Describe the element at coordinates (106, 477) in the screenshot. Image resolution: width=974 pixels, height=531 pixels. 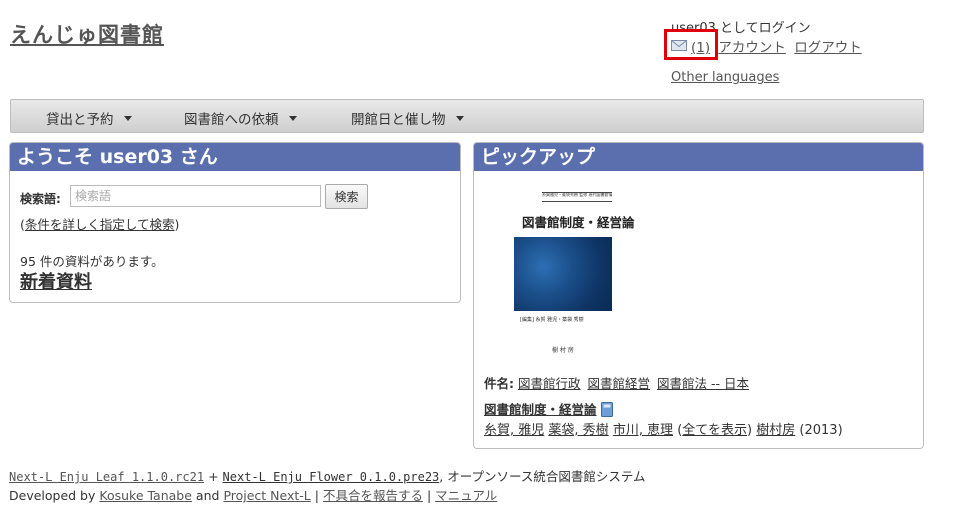
I see `enju-leaf-link: Next-L Enju Leaf 1.1.0.rc21` at that location.